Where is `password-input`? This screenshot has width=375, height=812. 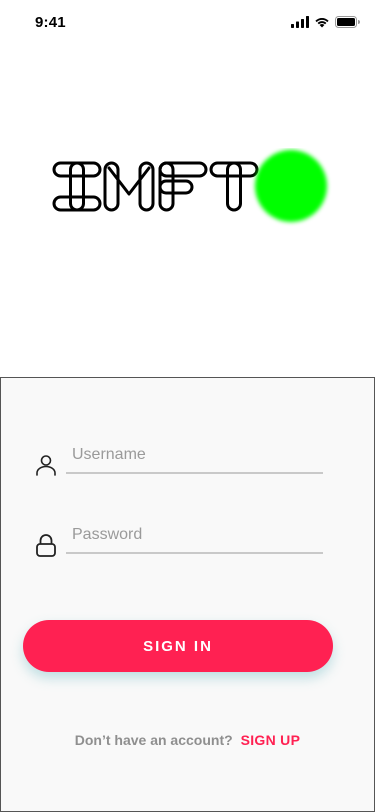 password-input is located at coordinates (194, 538).